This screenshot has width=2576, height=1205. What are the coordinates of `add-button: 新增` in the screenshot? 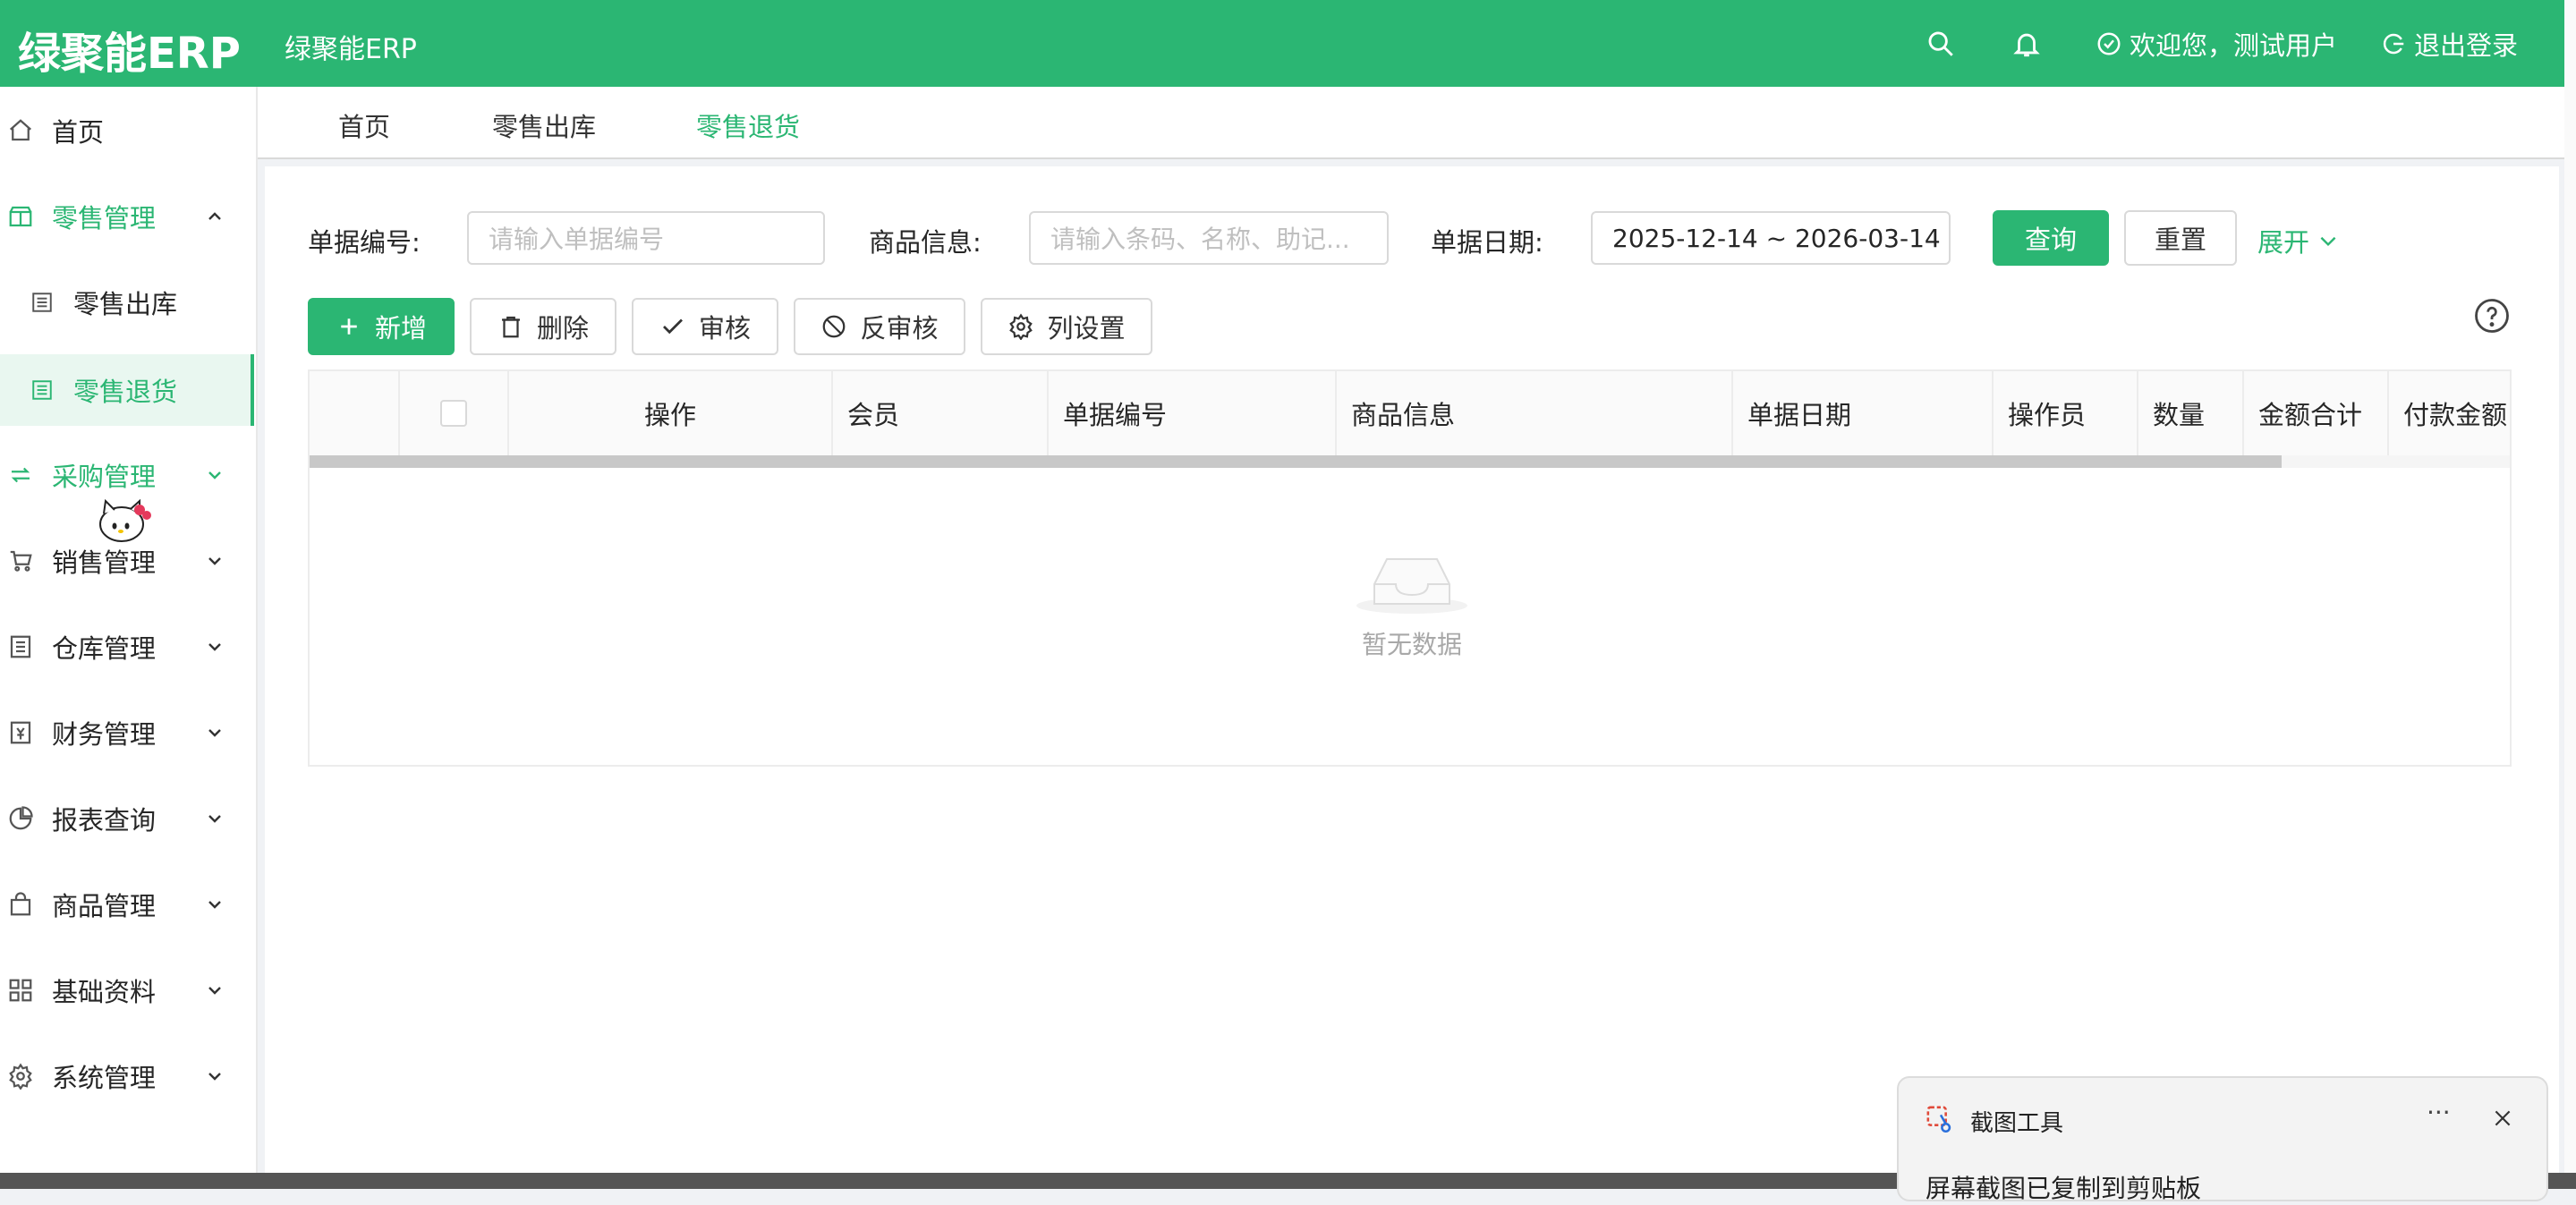 It's located at (381, 326).